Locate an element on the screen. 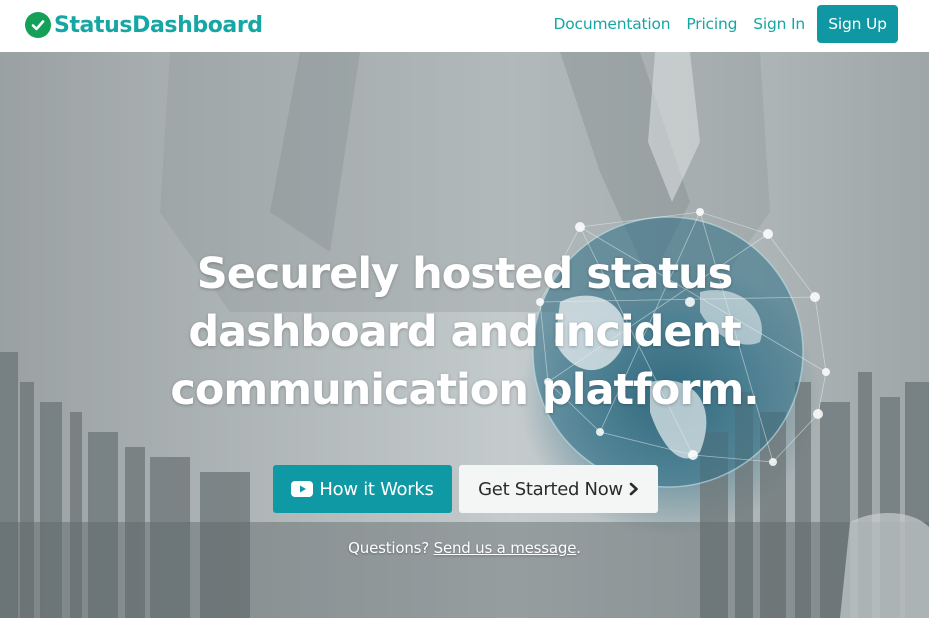  send-message-link: Send us a message is located at coordinates (505, 548).